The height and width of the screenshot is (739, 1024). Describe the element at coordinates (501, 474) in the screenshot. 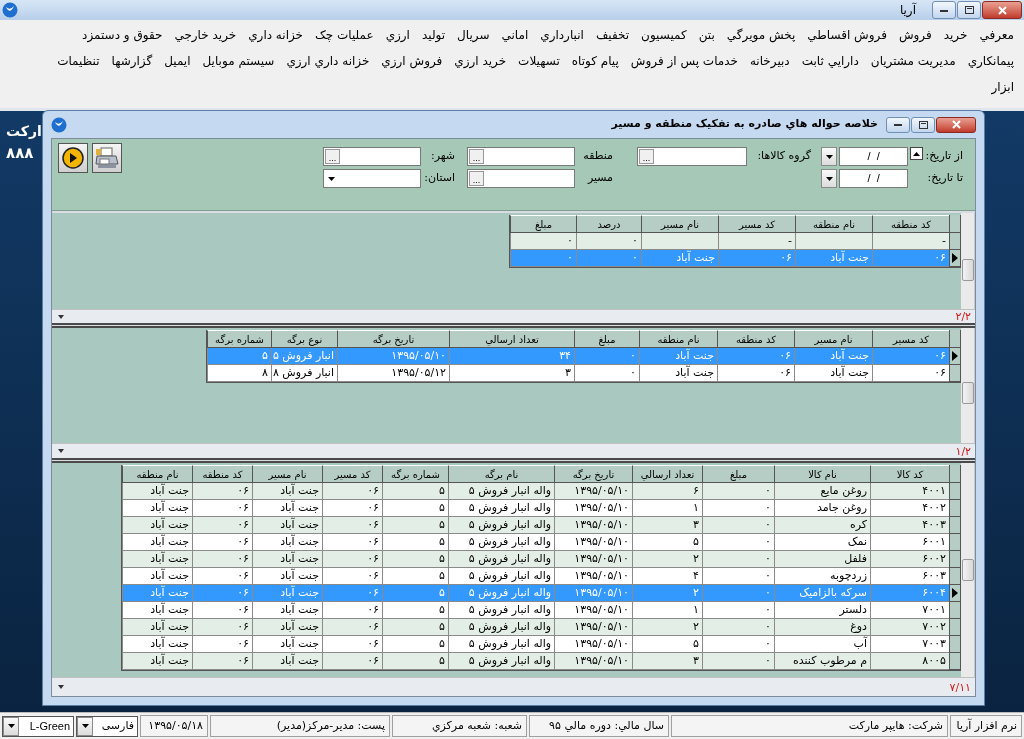

I see `column-header: نام برگه` at that location.